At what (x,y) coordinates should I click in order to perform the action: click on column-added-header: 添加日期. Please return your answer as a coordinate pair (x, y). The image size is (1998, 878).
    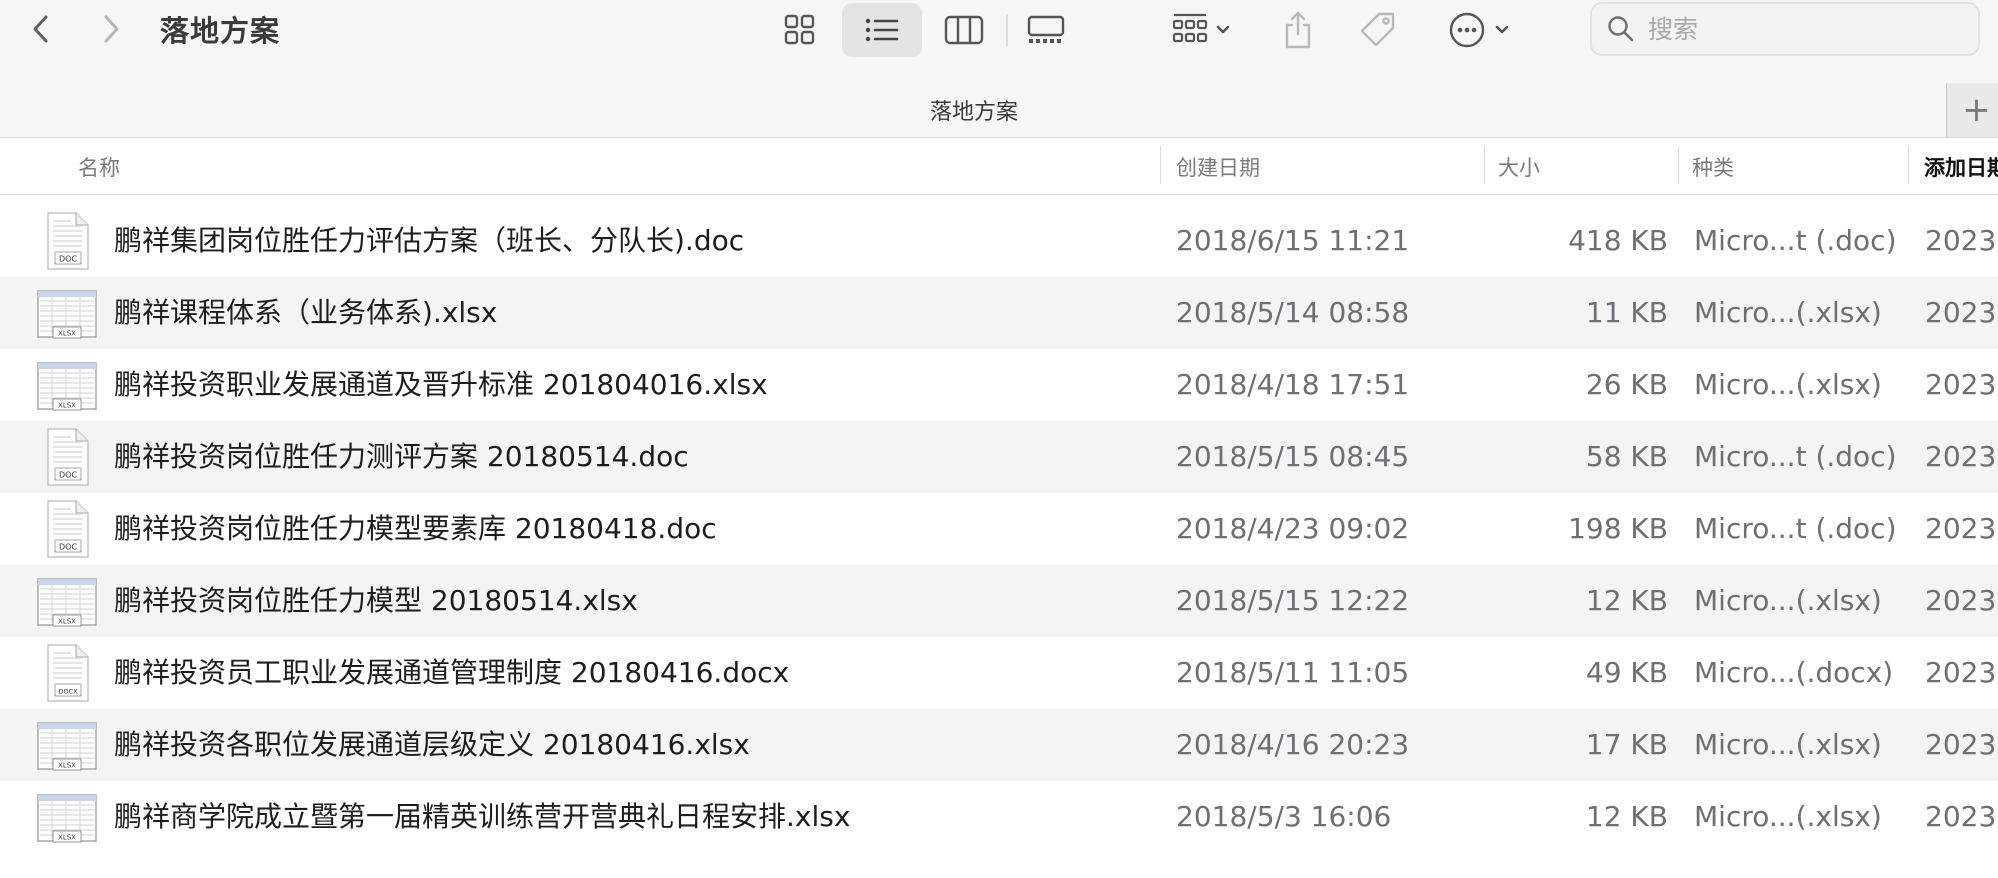
    Looking at the image, I should click on (1961, 167).